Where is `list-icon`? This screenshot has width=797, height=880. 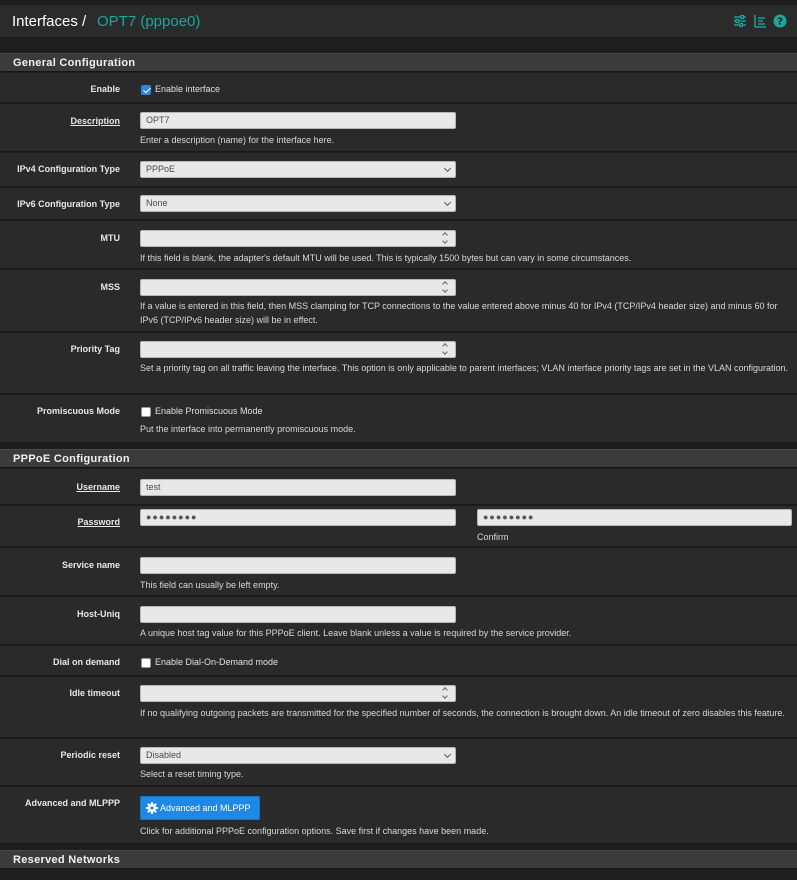
list-icon is located at coordinates (760, 21).